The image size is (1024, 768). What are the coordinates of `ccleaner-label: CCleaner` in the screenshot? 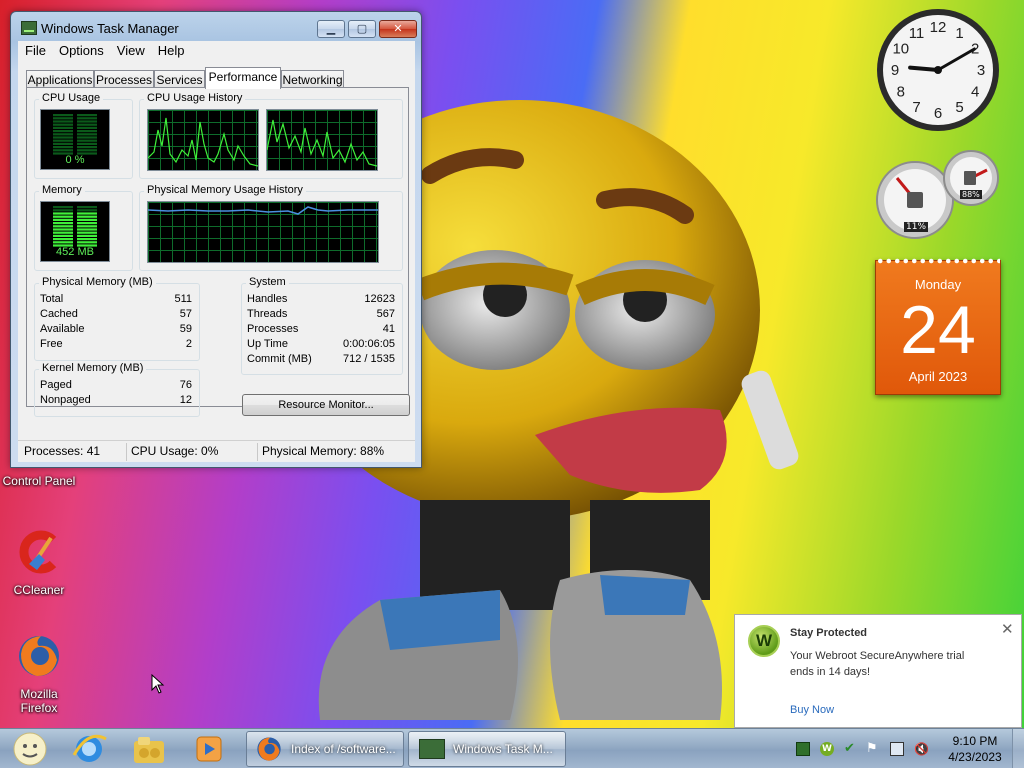 It's located at (39, 590).